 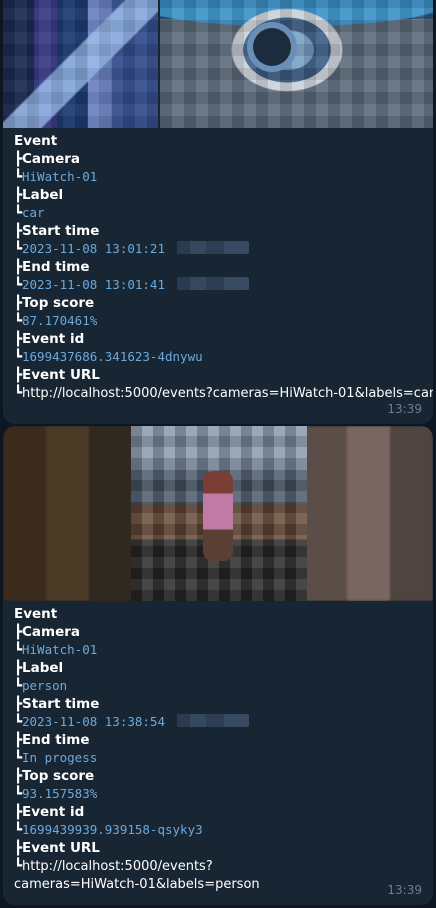 I want to click on start-time-value: 2023-11-08 13:01:21, so click(x=93, y=249).